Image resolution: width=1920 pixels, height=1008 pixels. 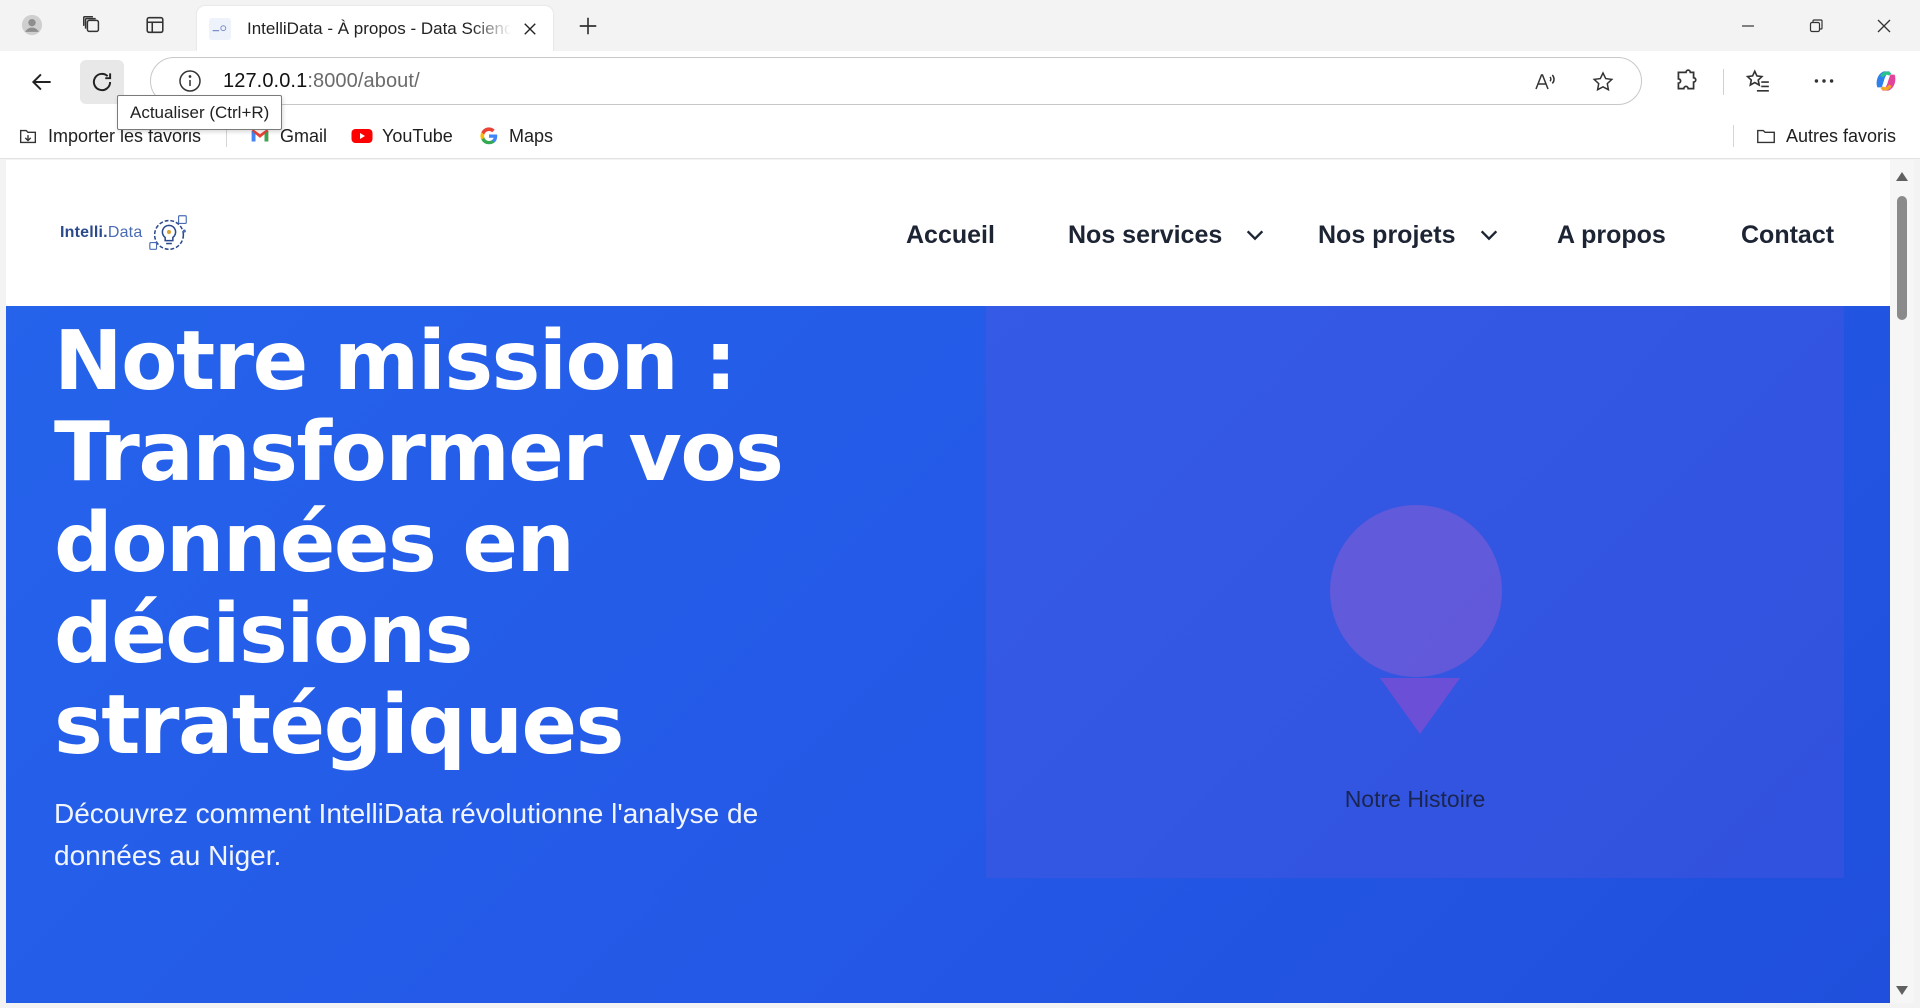 I want to click on url-path: :8000/about/, so click(x=363, y=80).